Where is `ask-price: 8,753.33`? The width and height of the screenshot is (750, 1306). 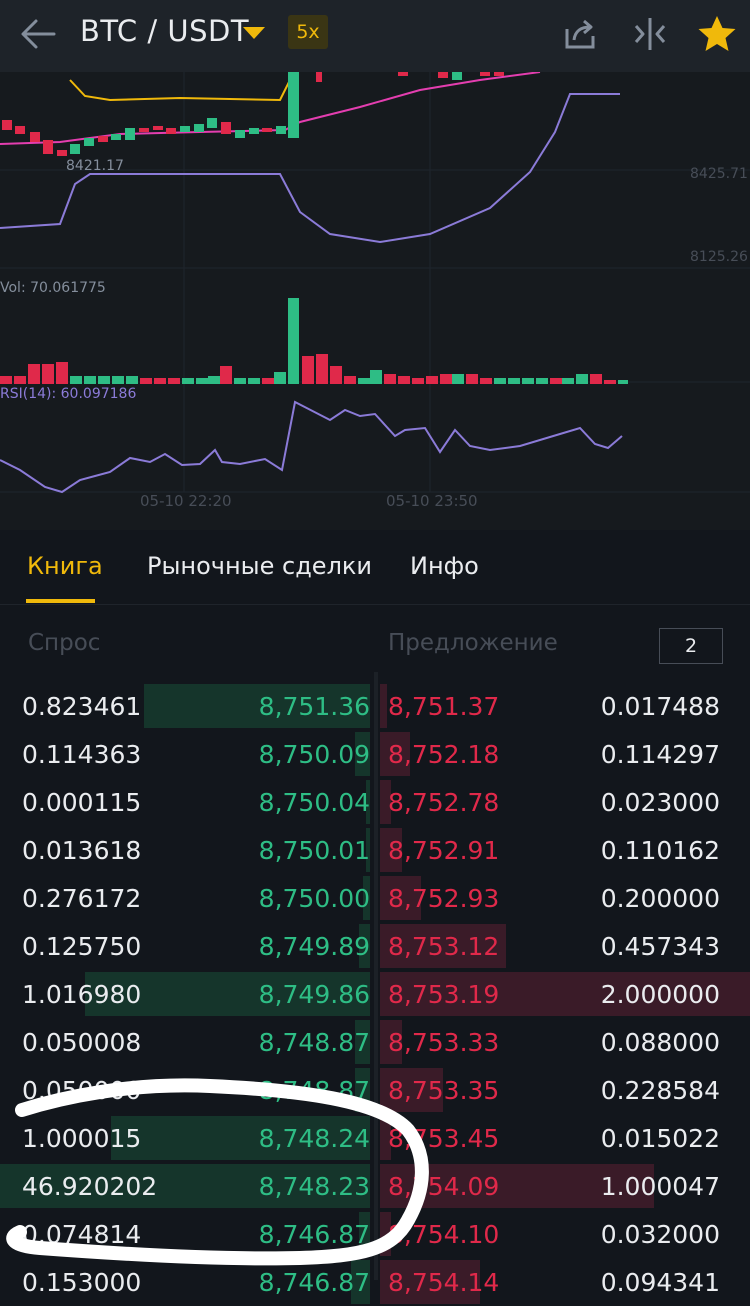 ask-price: 8,753.33 is located at coordinates (444, 1042).